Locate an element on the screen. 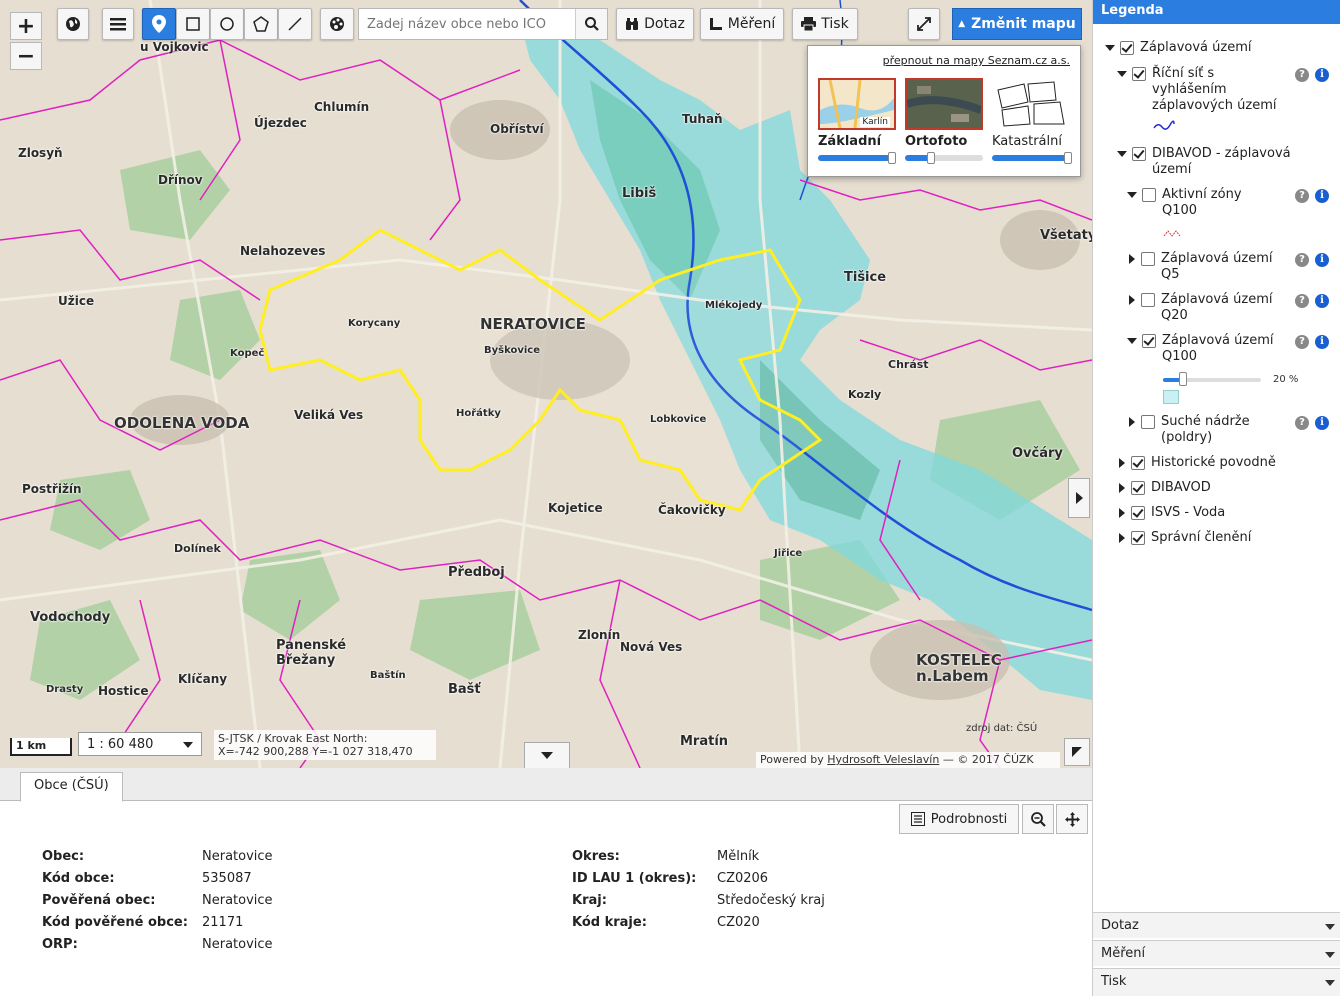 The image size is (1340, 996). overview-map-button is located at coordinates (1077, 752).